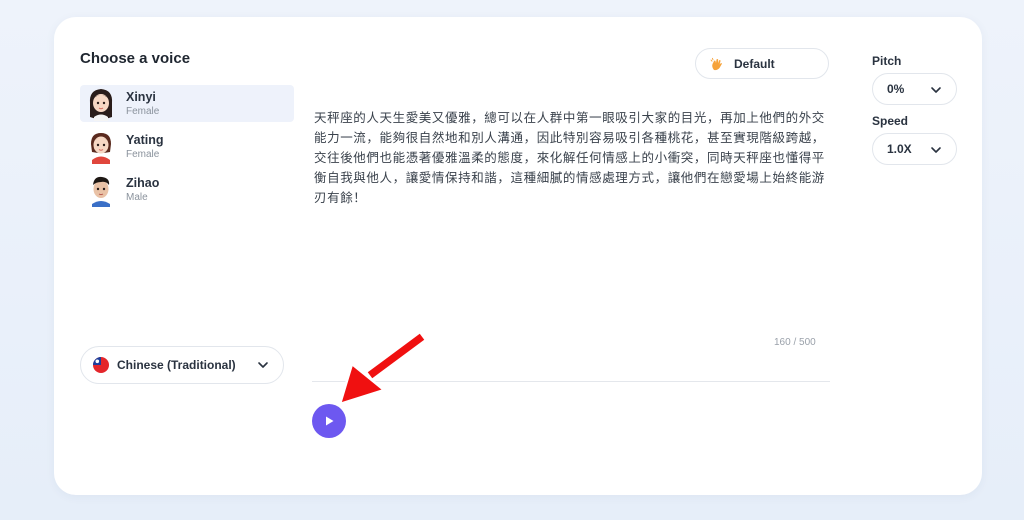  What do you see at coordinates (187, 103) in the screenshot?
I see `voice-item-xinyi: Xinyi Female` at bounding box center [187, 103].